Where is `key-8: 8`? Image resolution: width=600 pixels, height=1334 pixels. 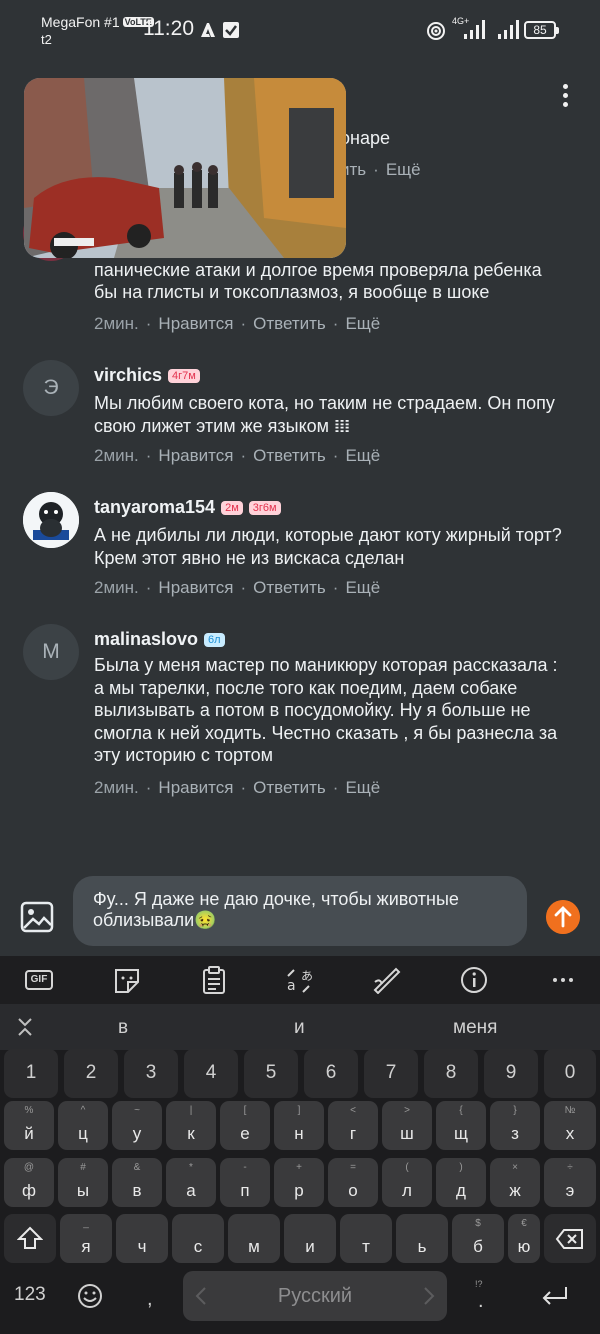
key-8: 8 is located at coordinates (451, 1073).